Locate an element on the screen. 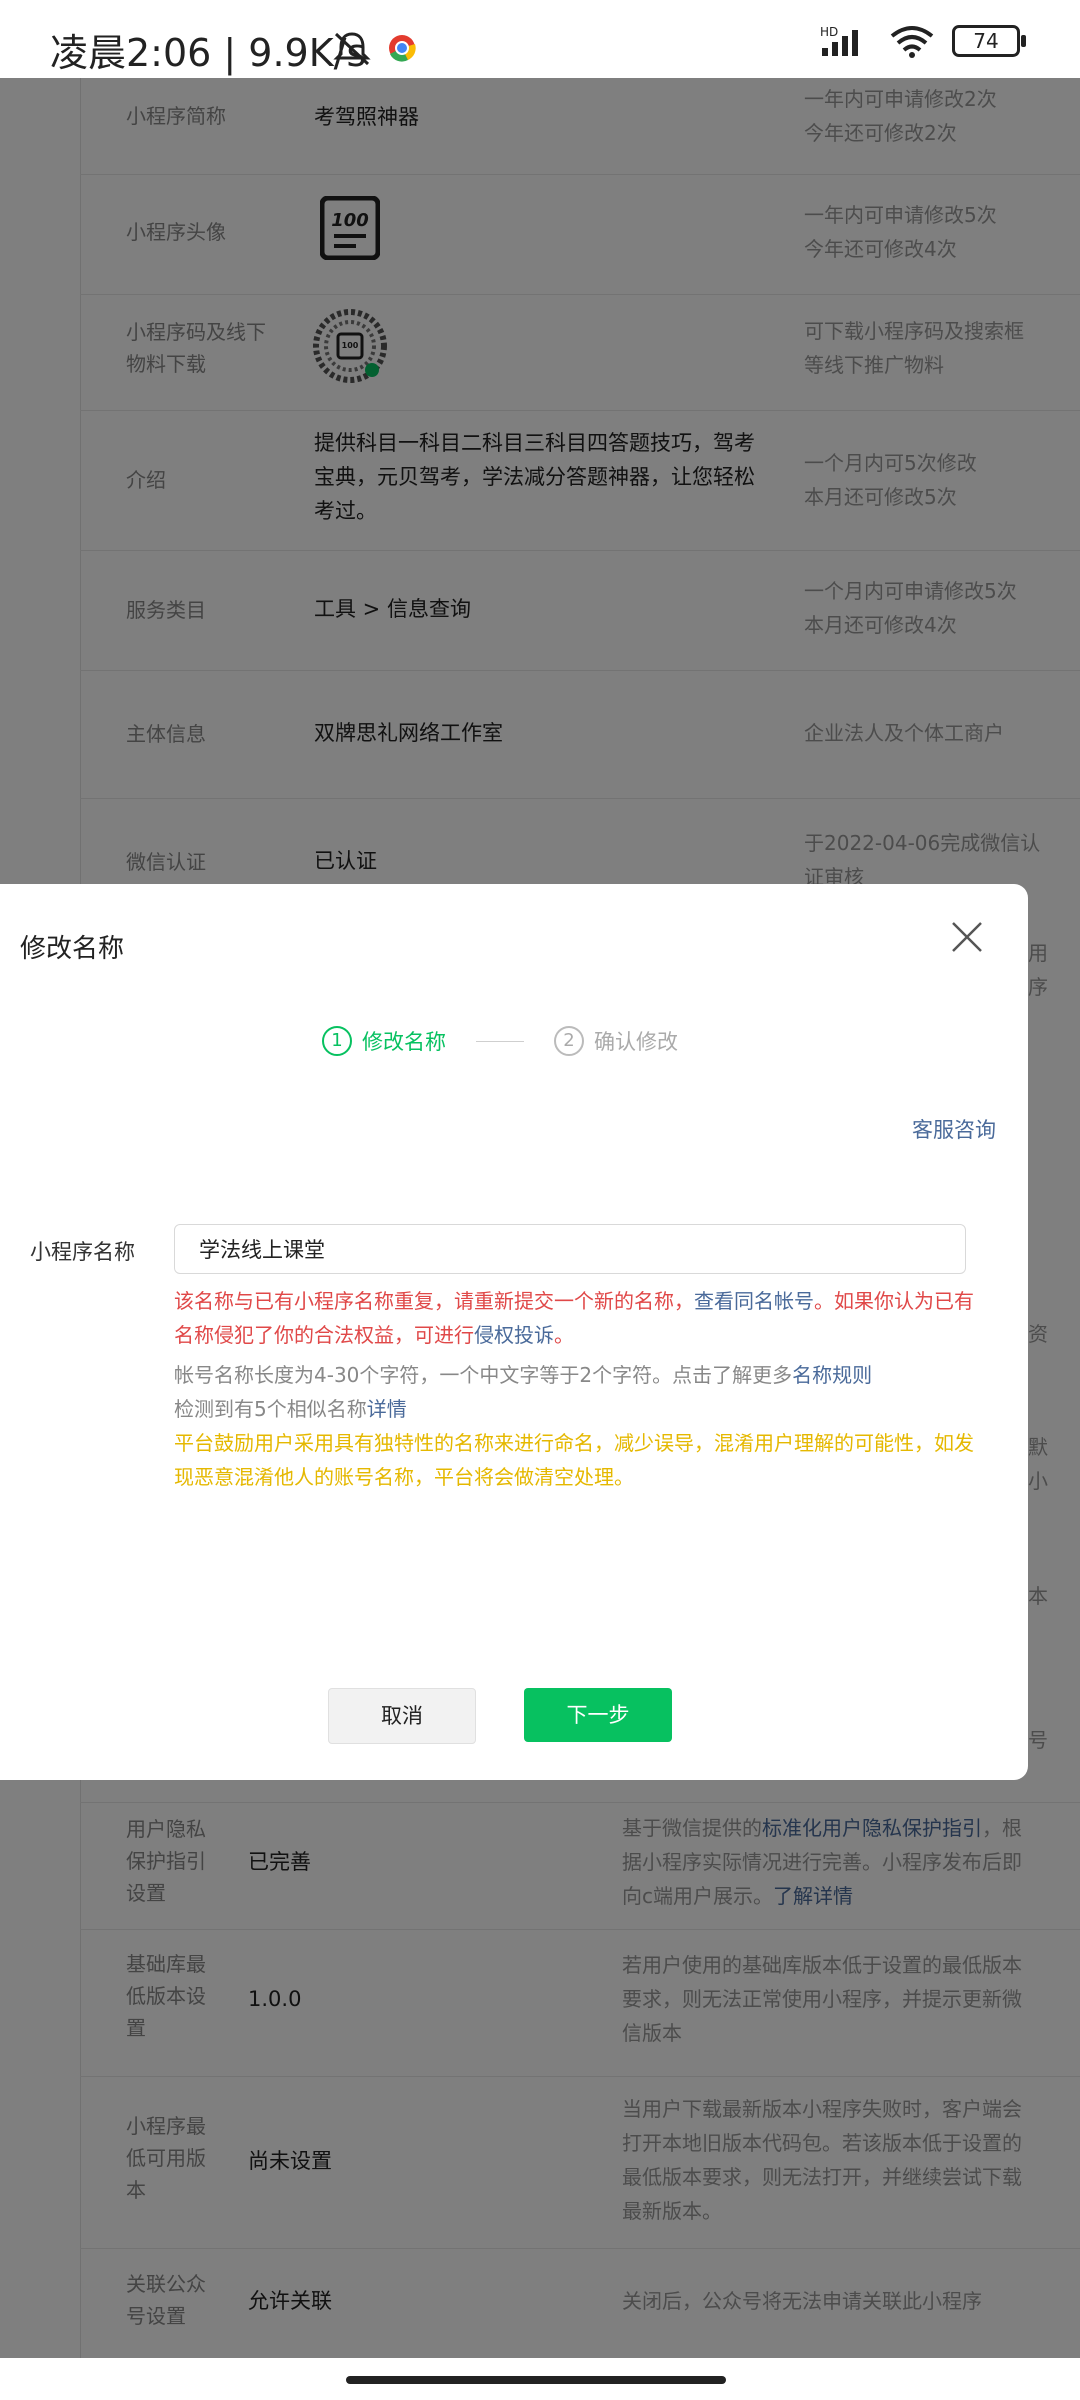  status-bar: 凌晨2:06 | 9.9K/s HD 74 is located at coordinates (540, 39).